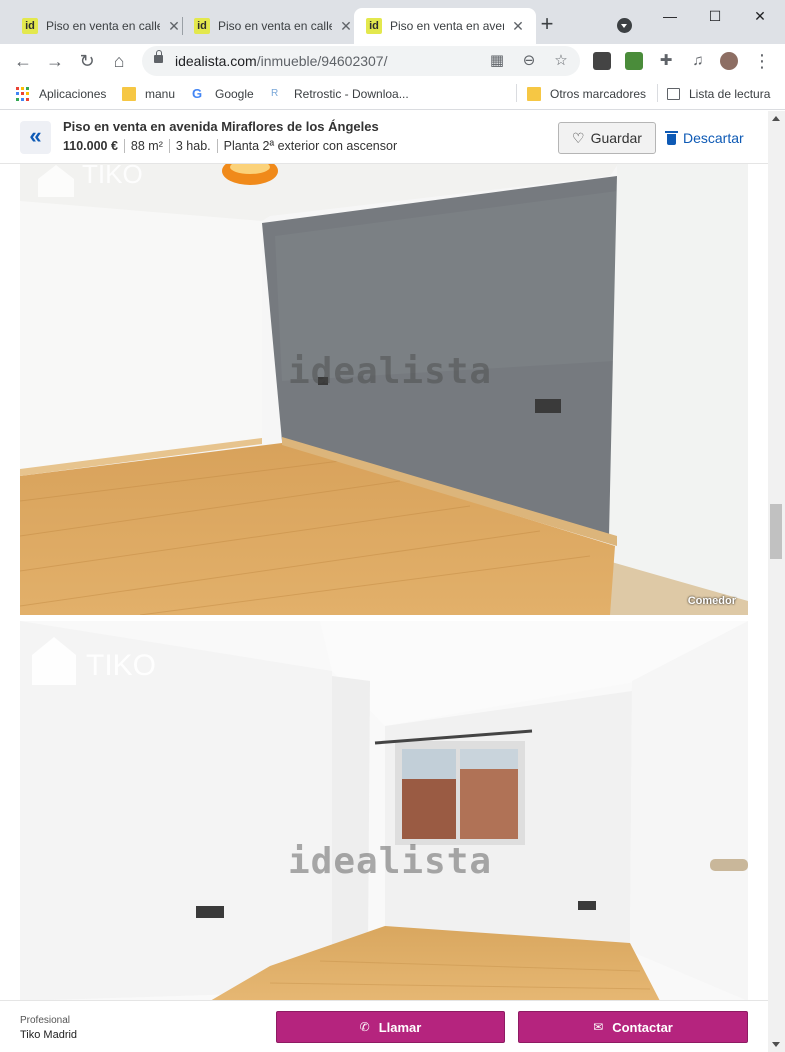 Image resolution: width=785 pixels, height=1052 pixels. Describe the element at coordinates (529, 61) in the screenshot. I see `zoom-out-icon: ⊖` at that location.